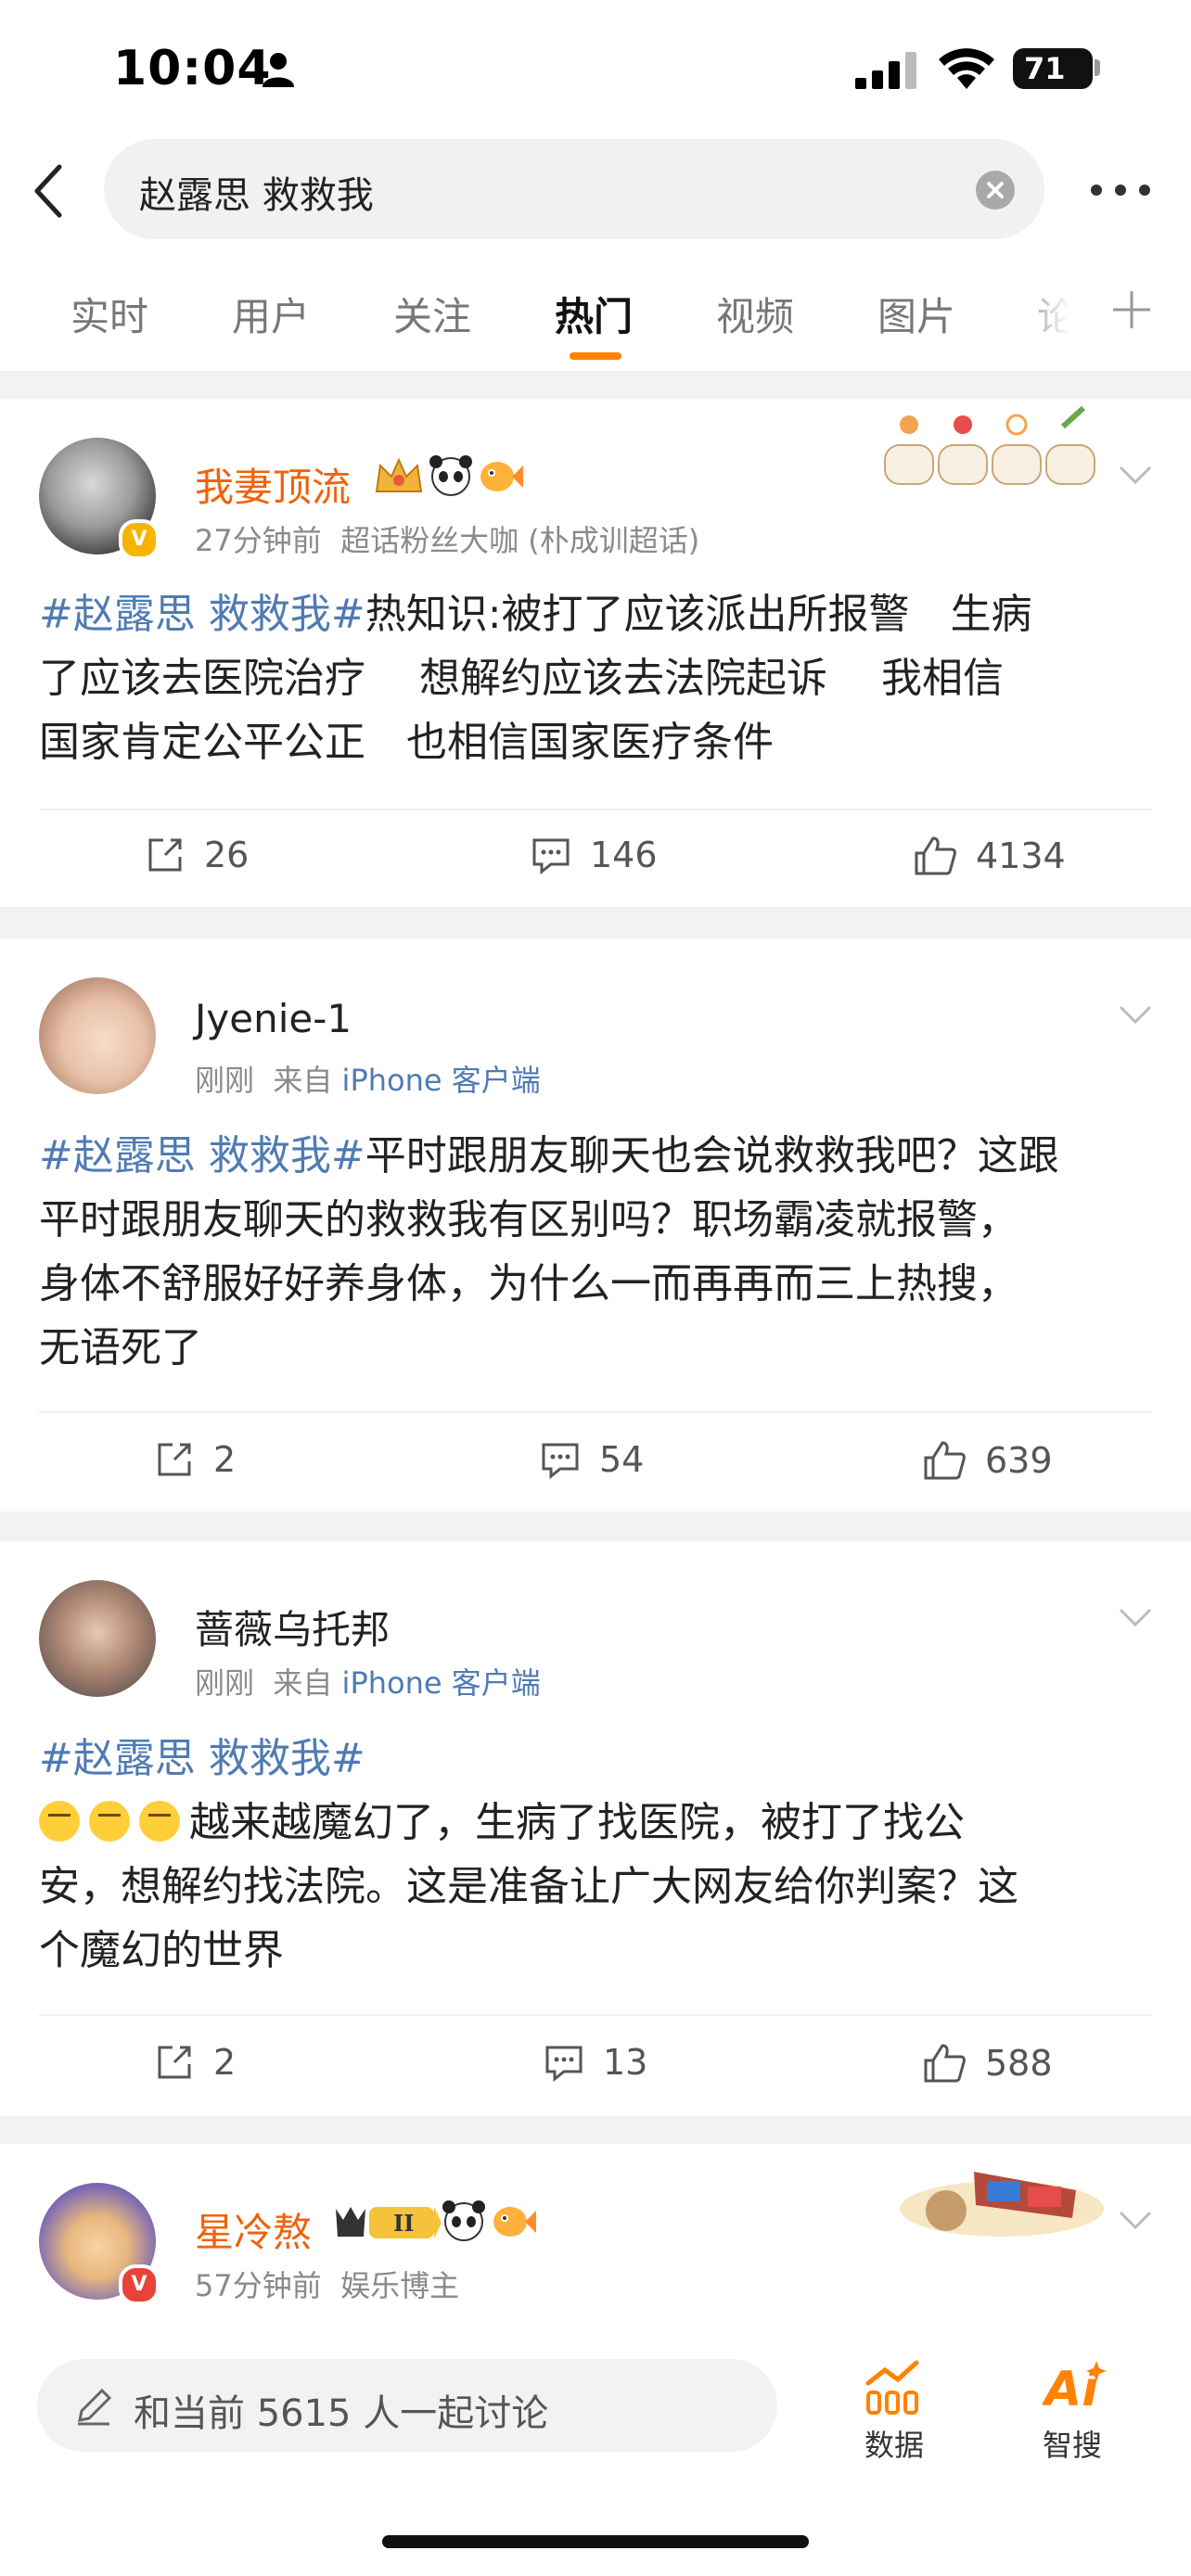  I want to click on username: 蔷薇乌托邦, so click(292, 1627).